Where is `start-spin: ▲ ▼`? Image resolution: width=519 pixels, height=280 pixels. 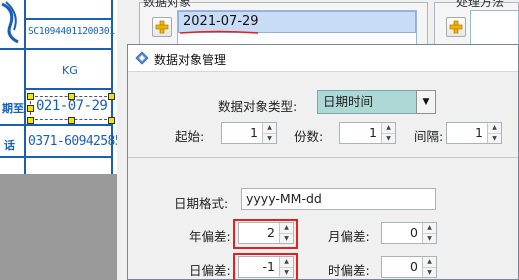 start-spin: ▲ ▼ is located at coordinates (269, 133).